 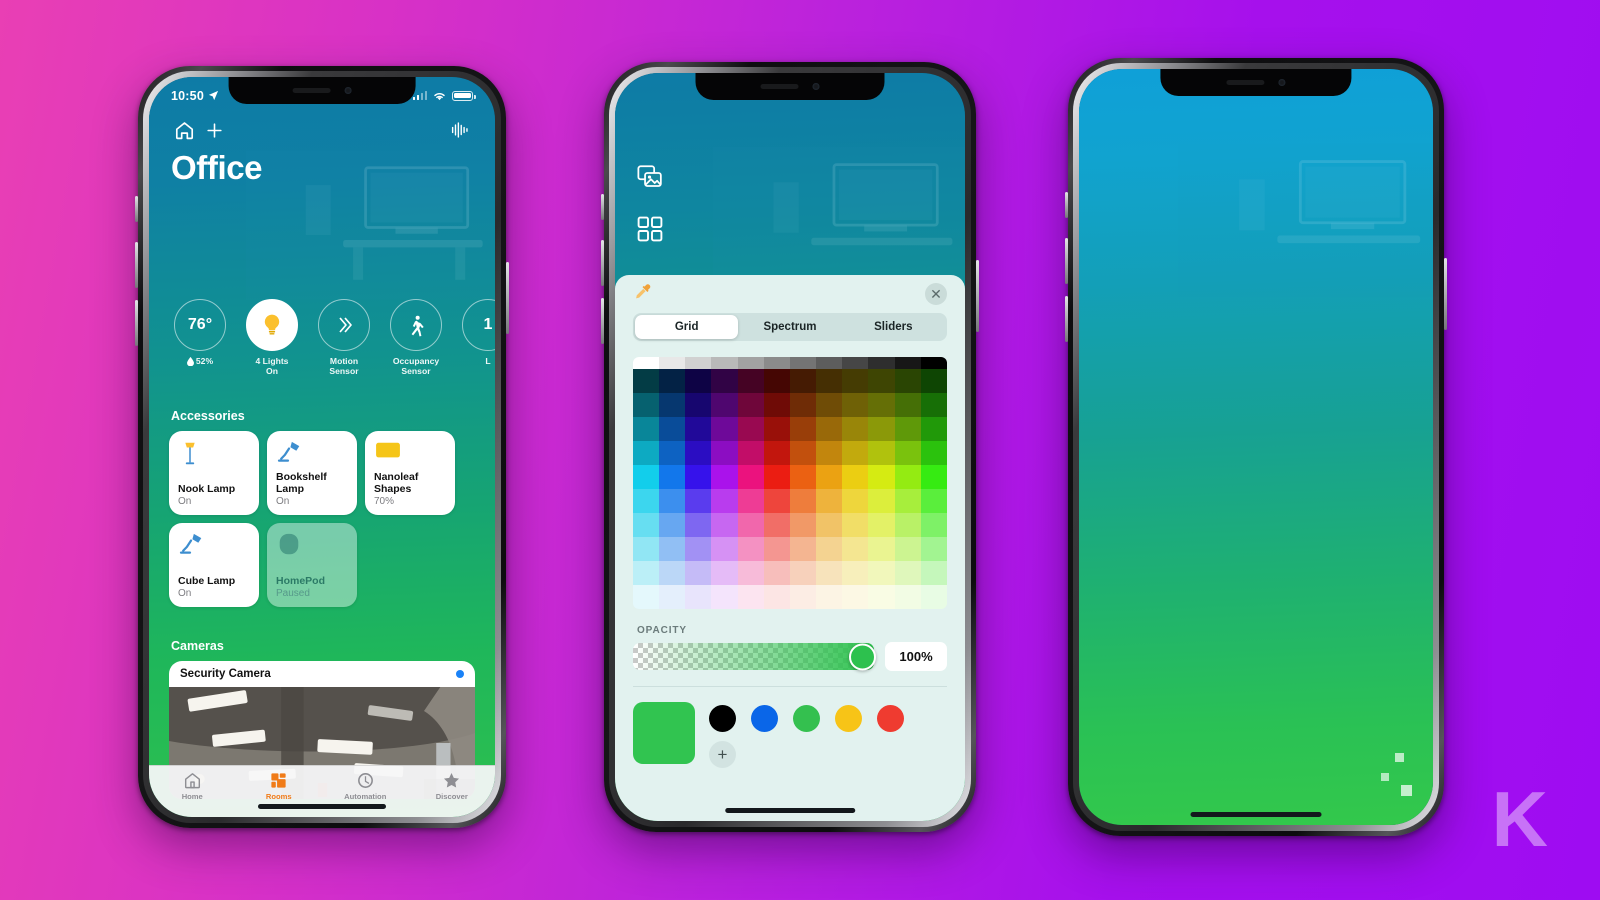 What do you see at coordinates (789, 327) in the screenshot?
I see `tab-spectrum: Spectrum` at bounding box center [789, 327].